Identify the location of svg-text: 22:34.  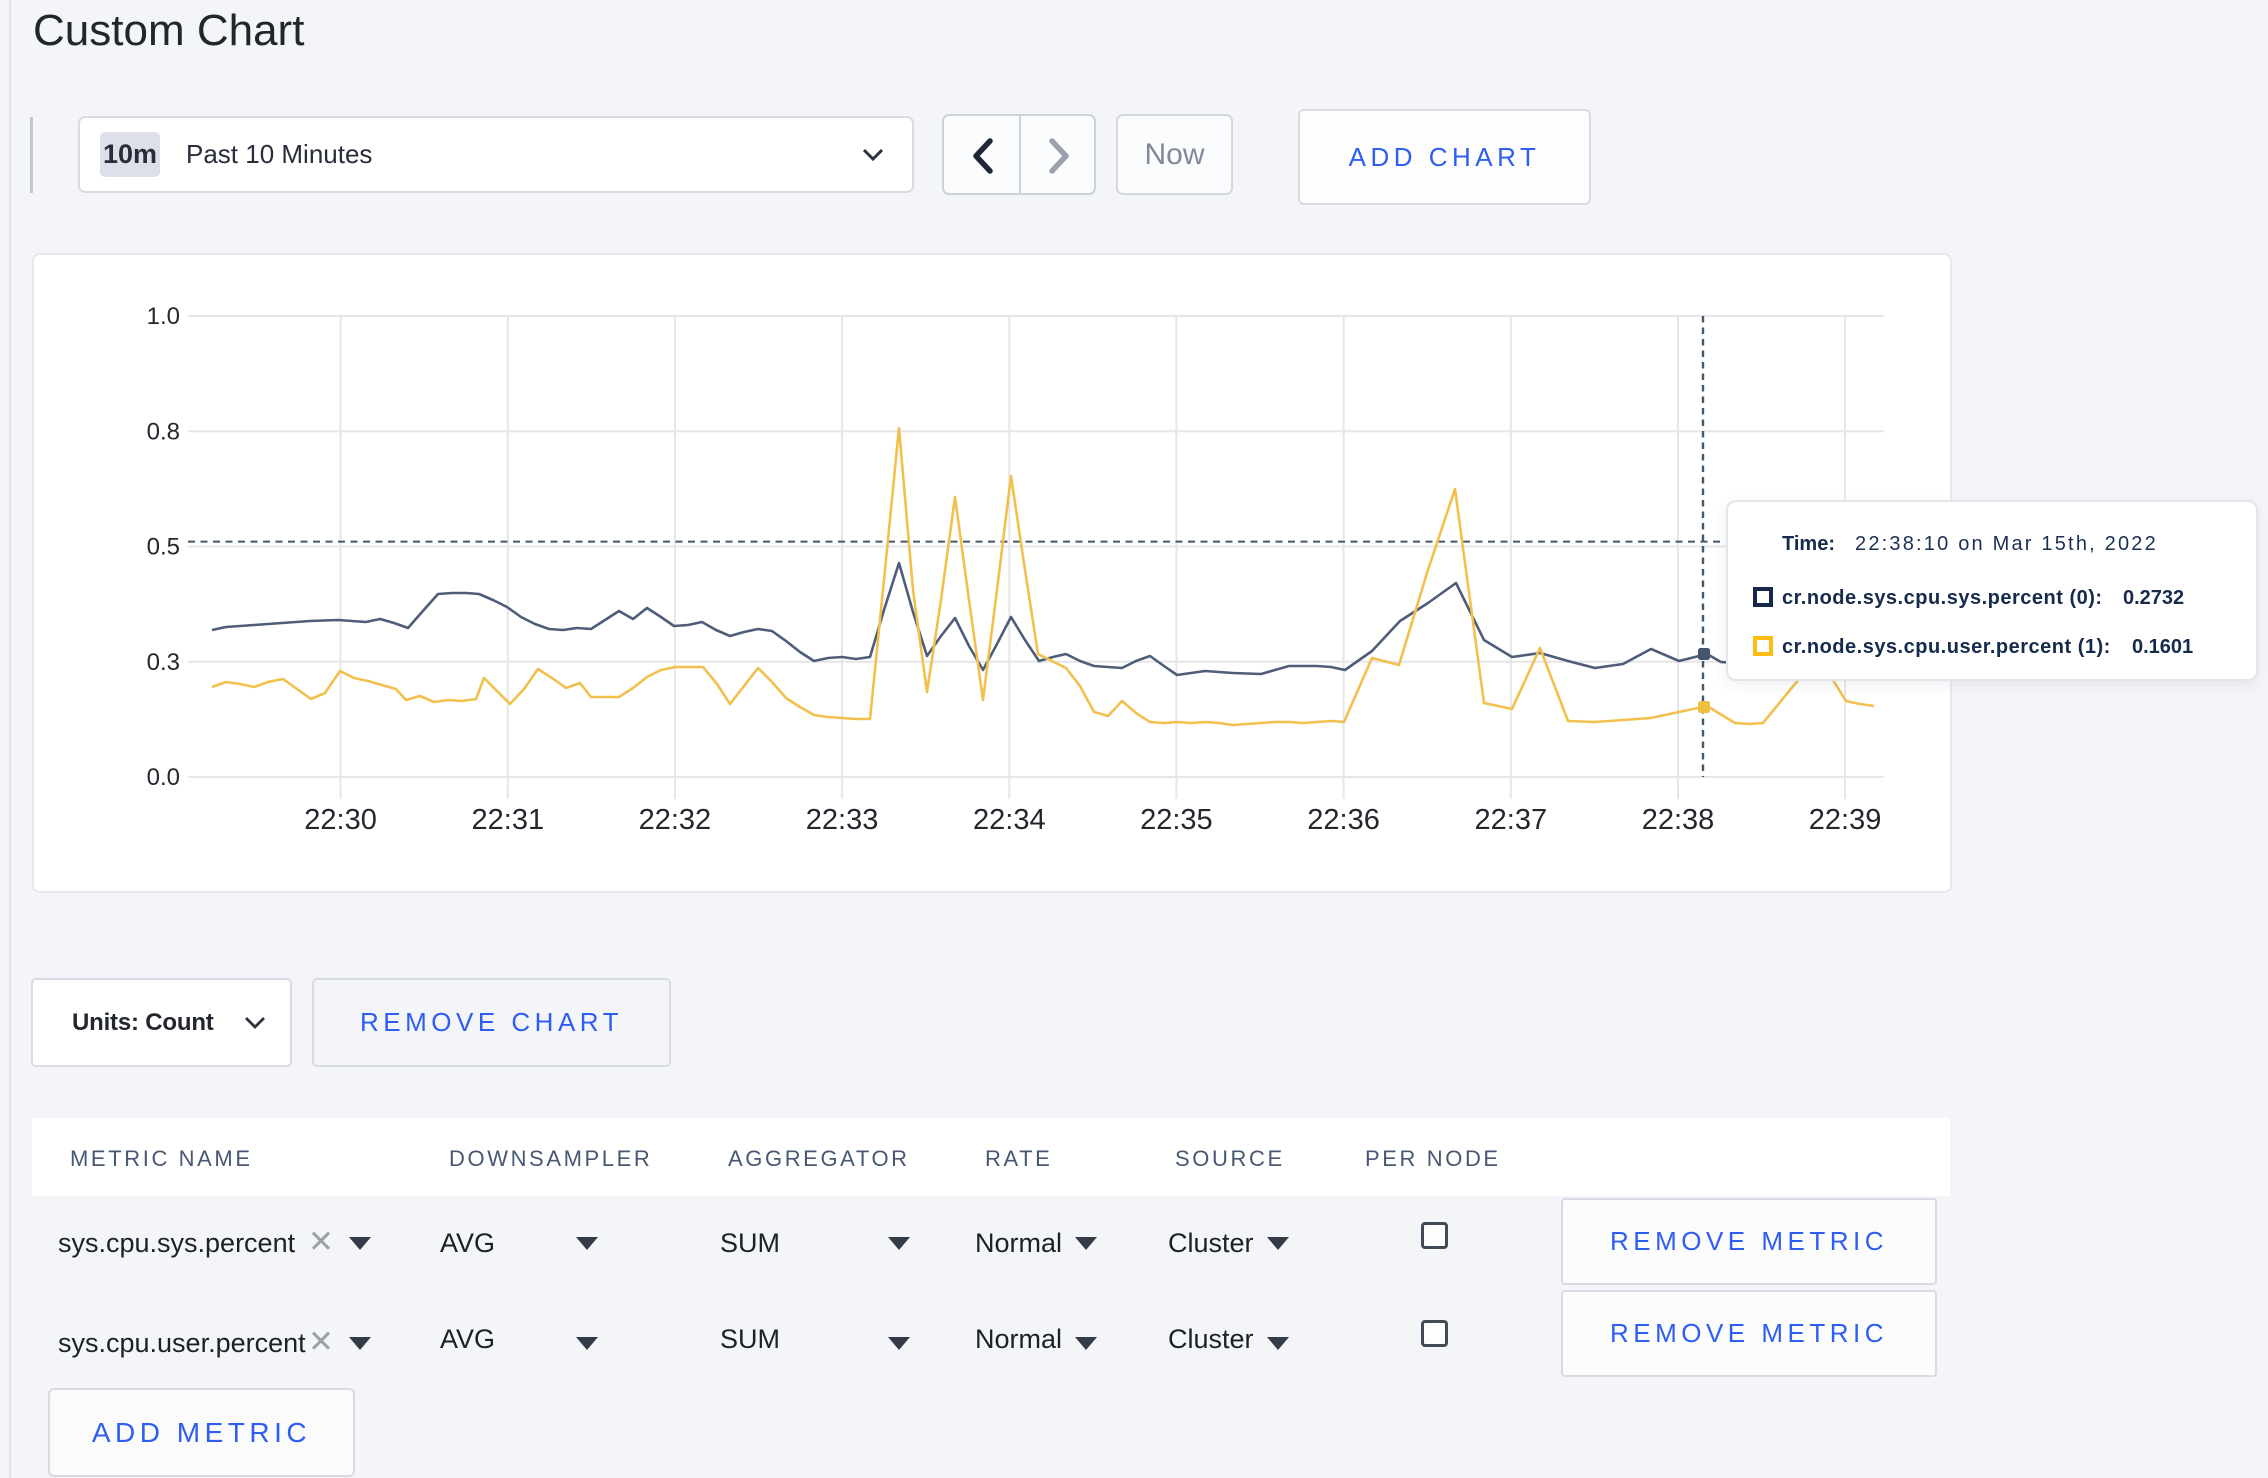
(1009, 820).